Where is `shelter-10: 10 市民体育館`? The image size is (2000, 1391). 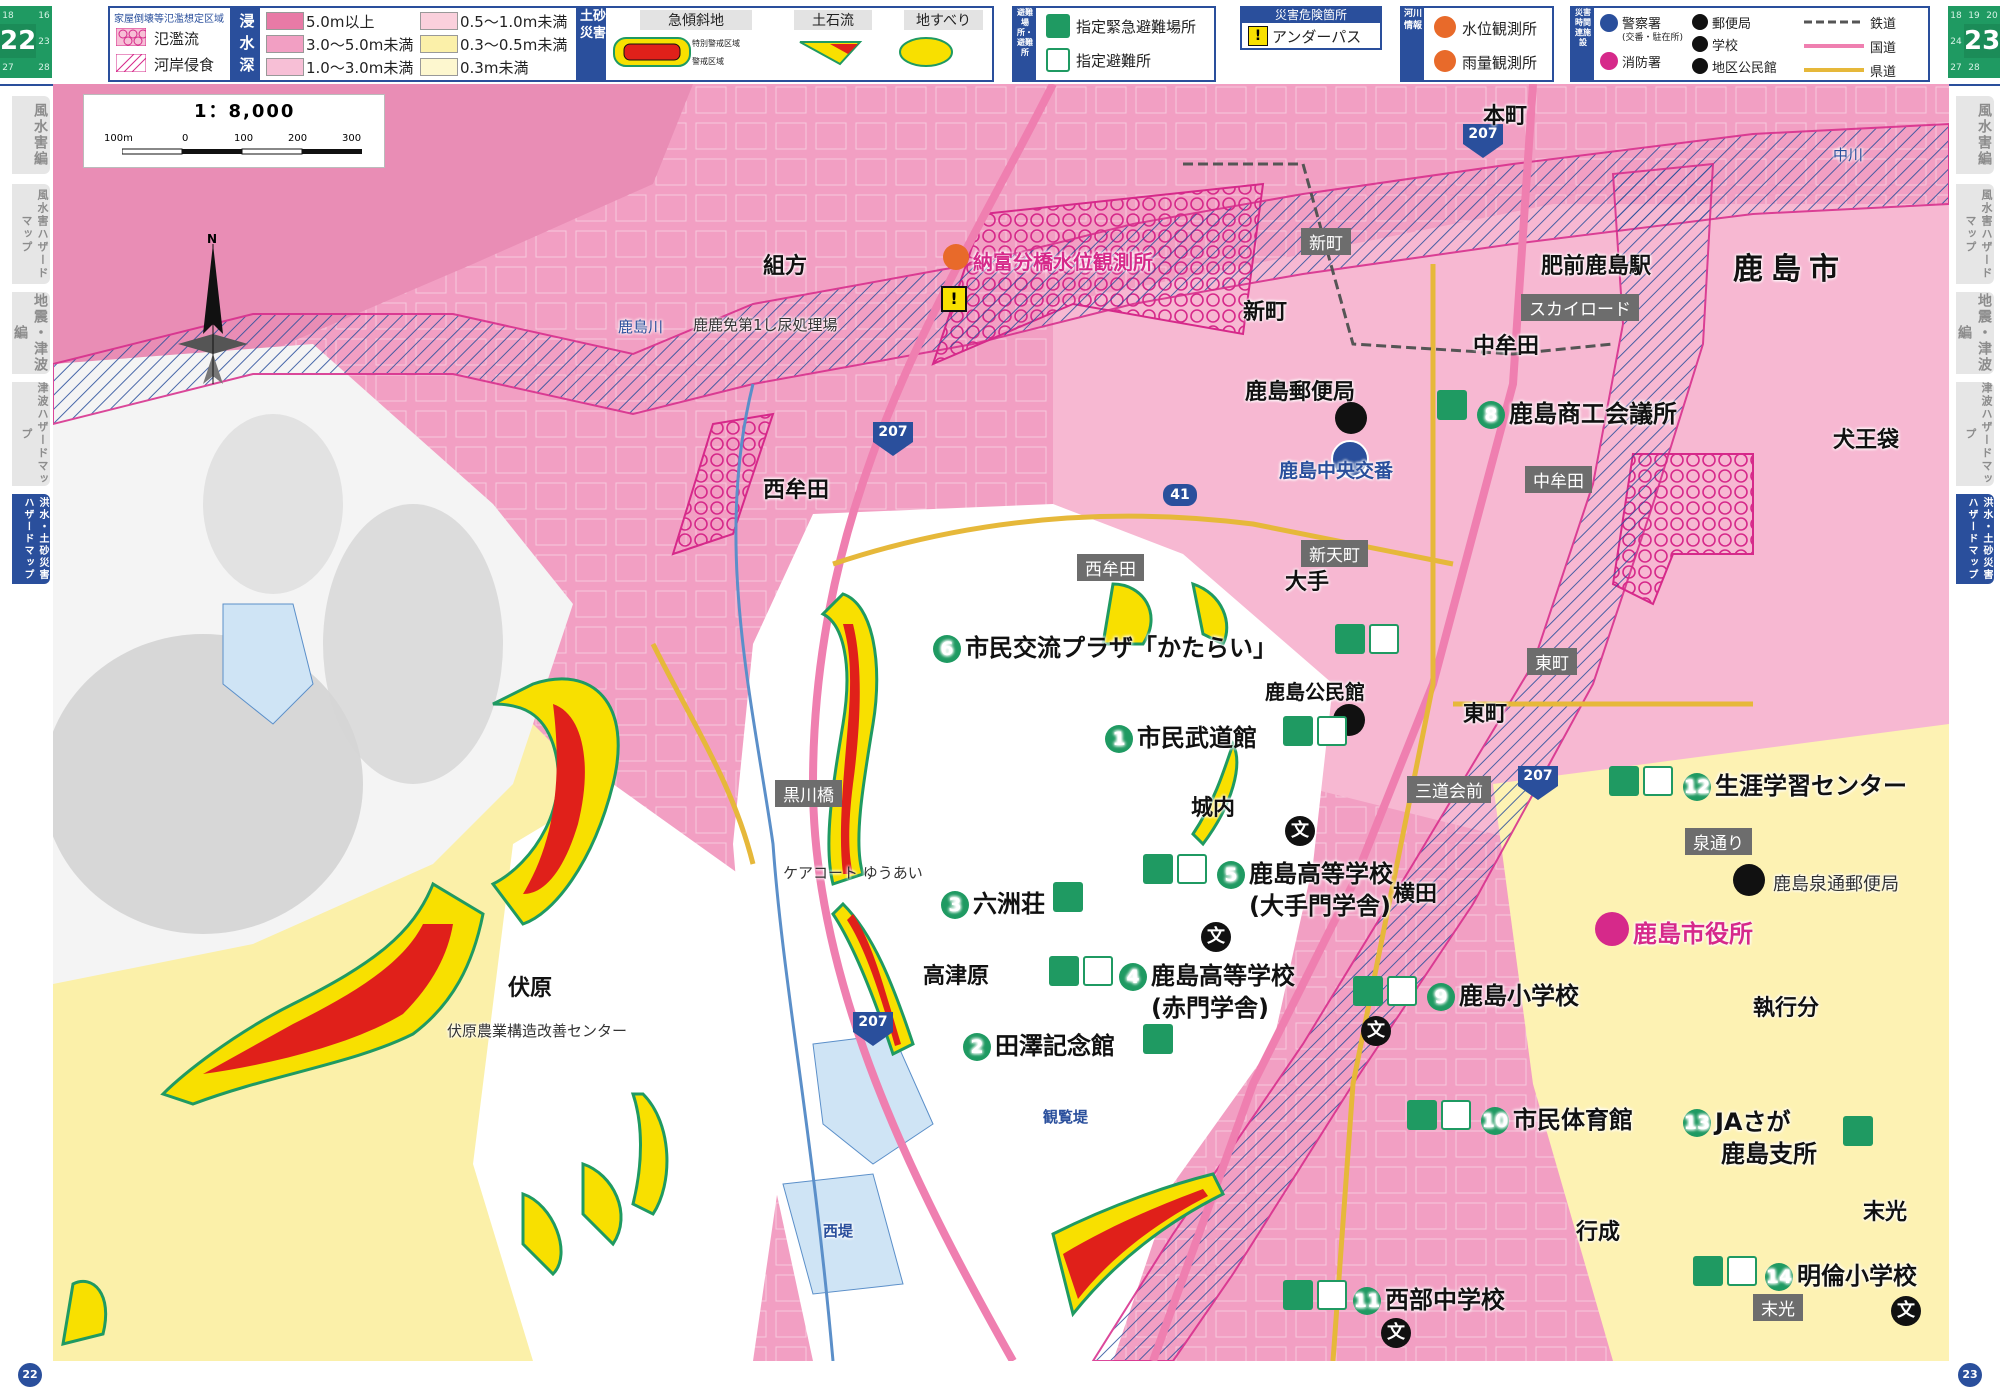
shelter-10: 10 市民体育館 is located at coordinates (1557, 1117).